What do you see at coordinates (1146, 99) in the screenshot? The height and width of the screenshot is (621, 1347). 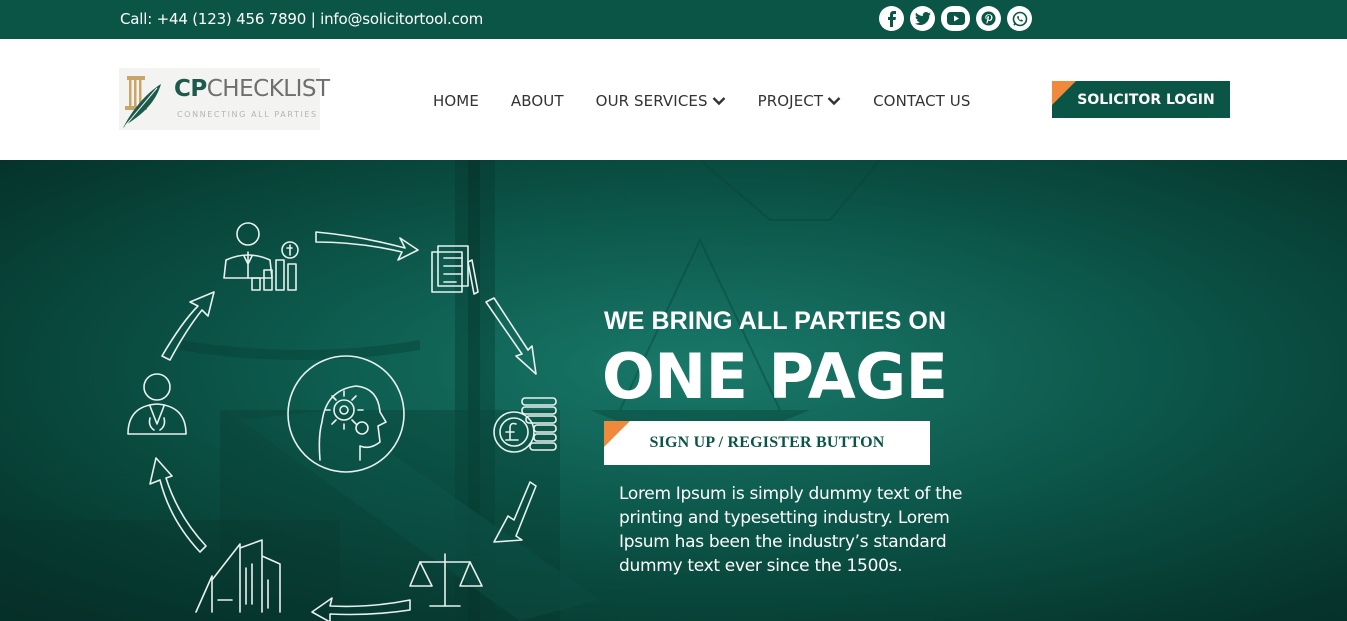 I see `solicitor-login-label: SOLICITOR LOGIN` at bounding box center [1146, 99].